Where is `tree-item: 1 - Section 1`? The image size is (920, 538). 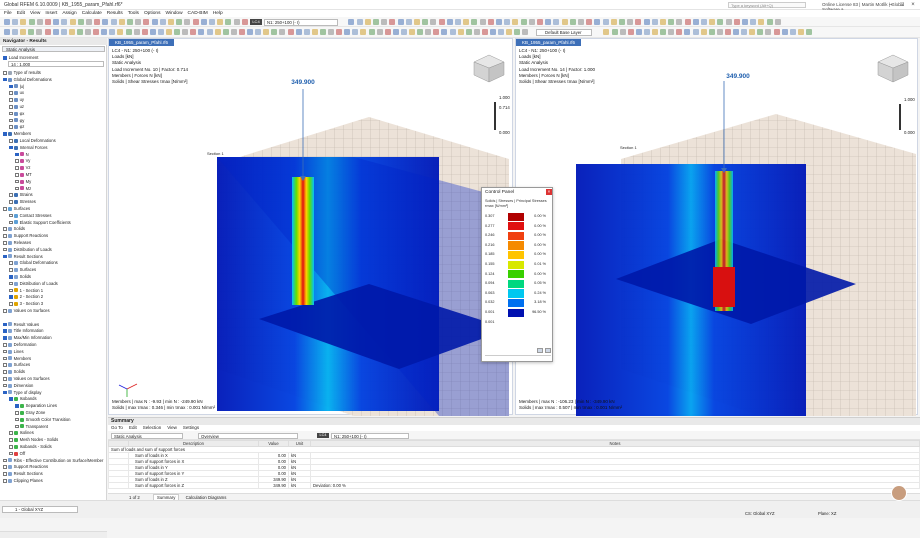 tree-item: 1 - Section 1 is located at coordinates (26, 291).